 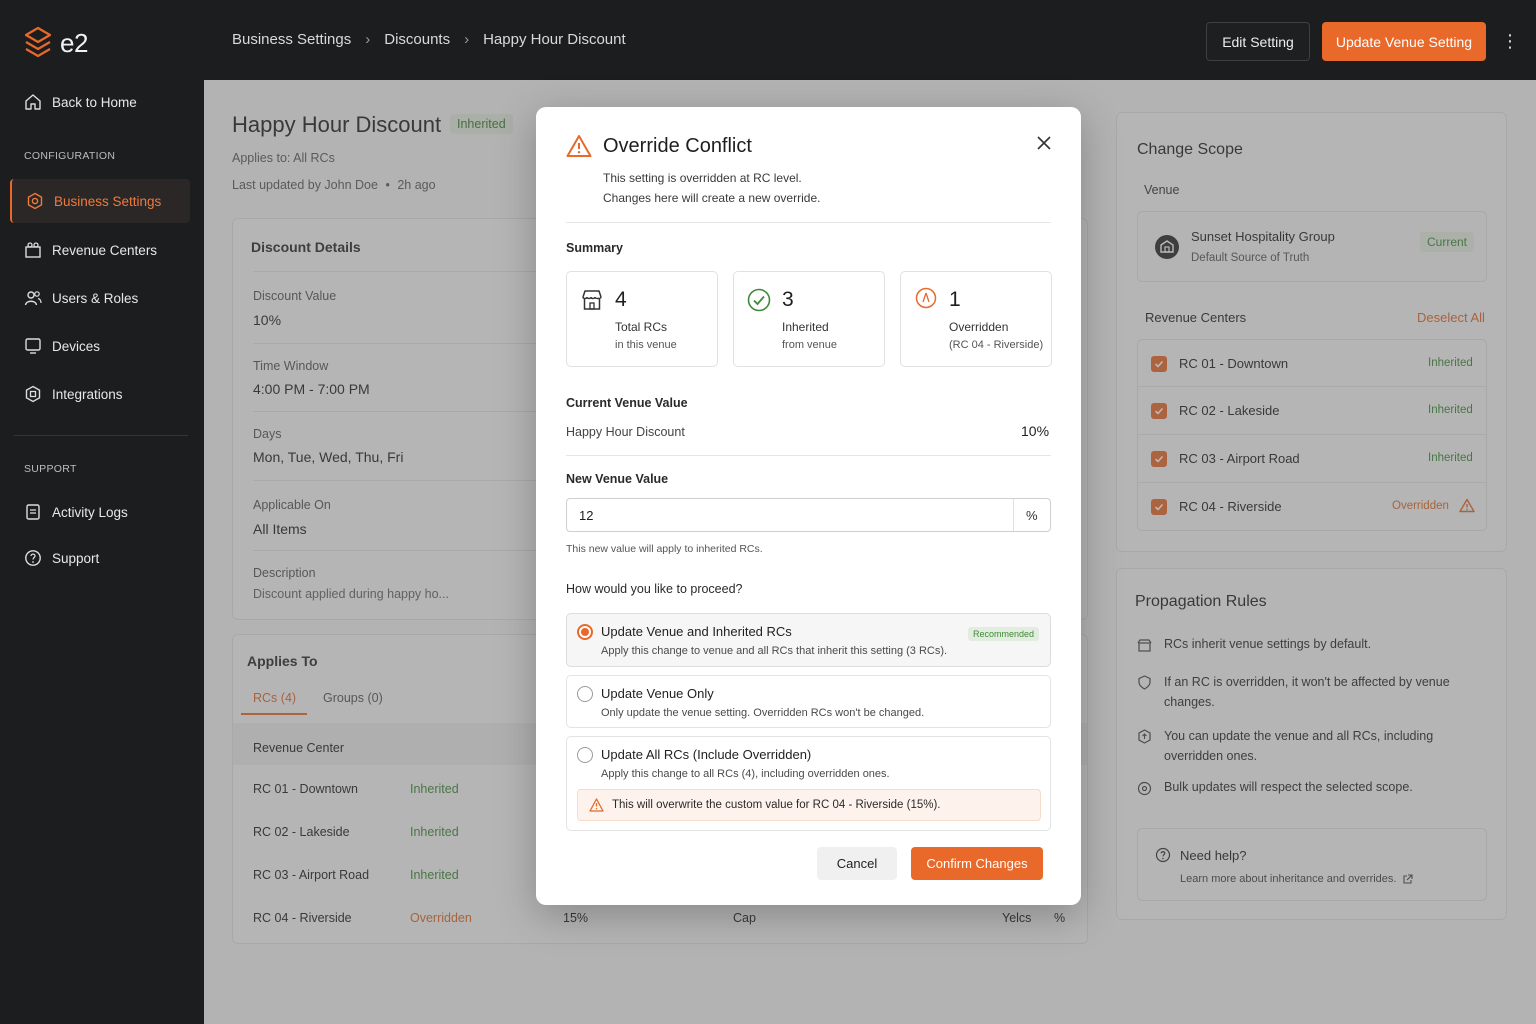 I want to click on sidebar-item-label: Users & Roles, so click(x=95, y=298).